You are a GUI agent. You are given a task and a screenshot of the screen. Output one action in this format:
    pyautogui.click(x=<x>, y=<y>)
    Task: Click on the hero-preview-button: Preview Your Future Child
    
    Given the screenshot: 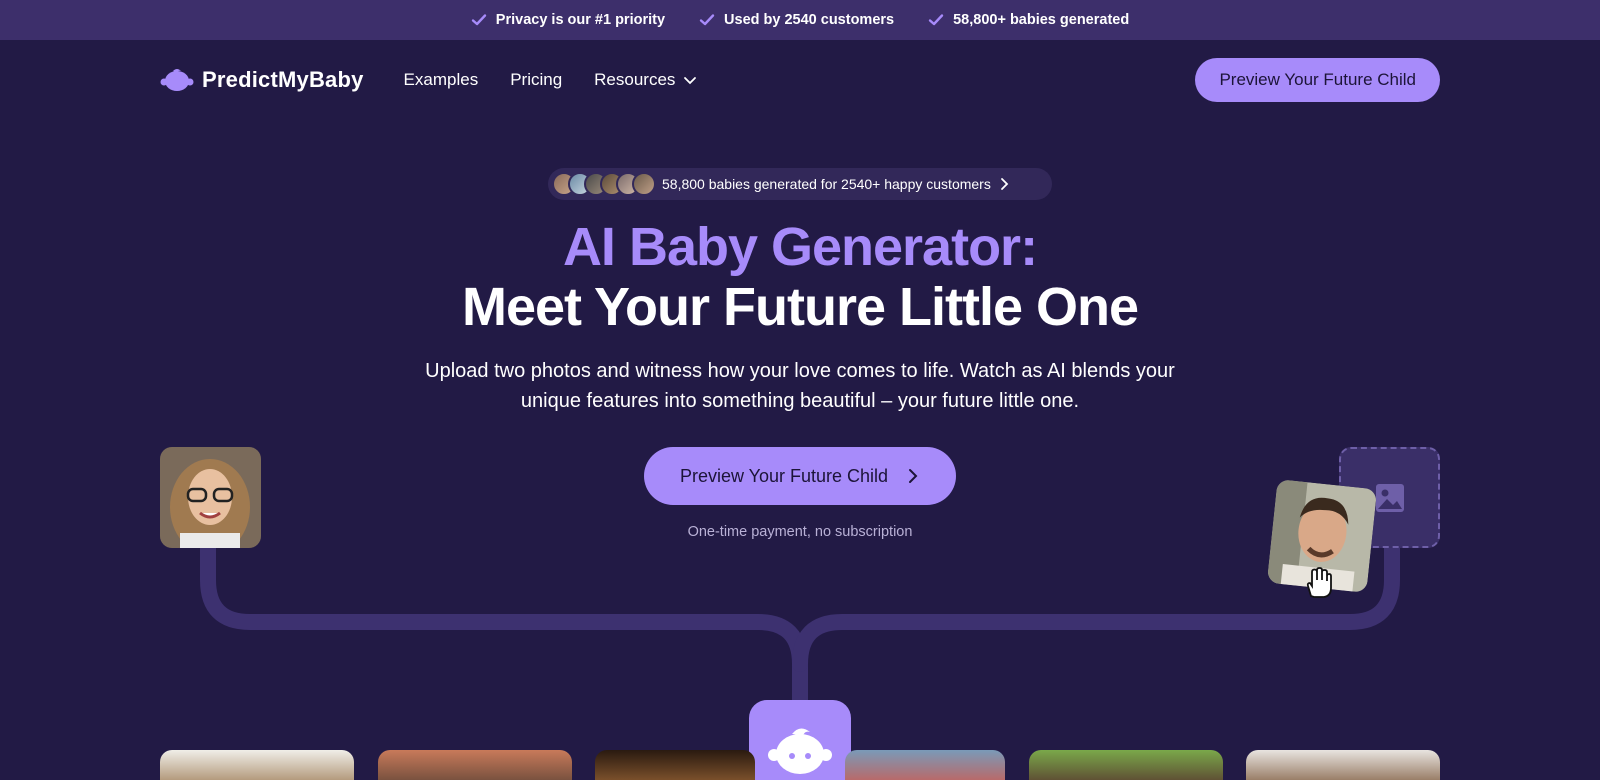 What is the action you would take?
    pyautogui.click(x=800, y=476)
    